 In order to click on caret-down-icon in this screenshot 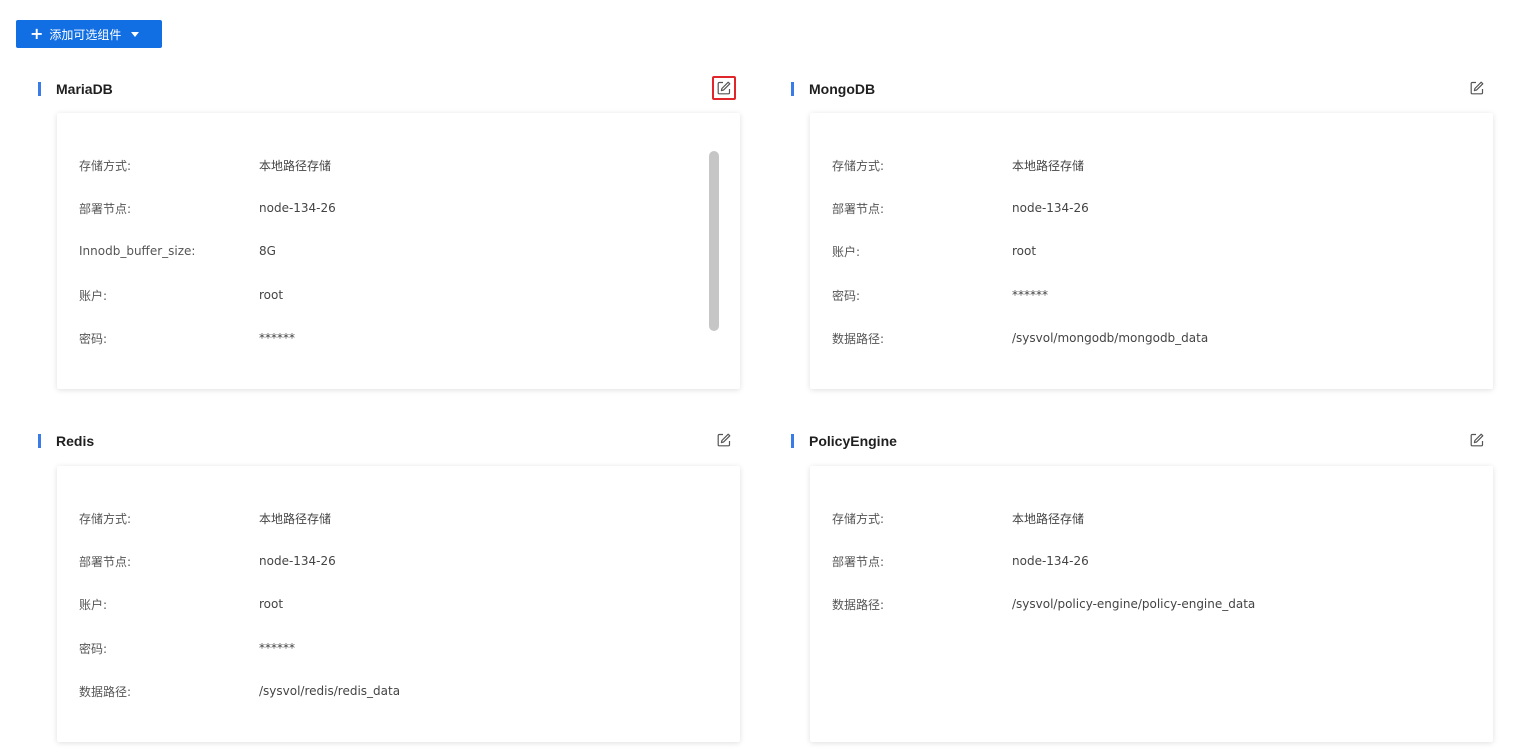, I will do `click(135, 34)`.